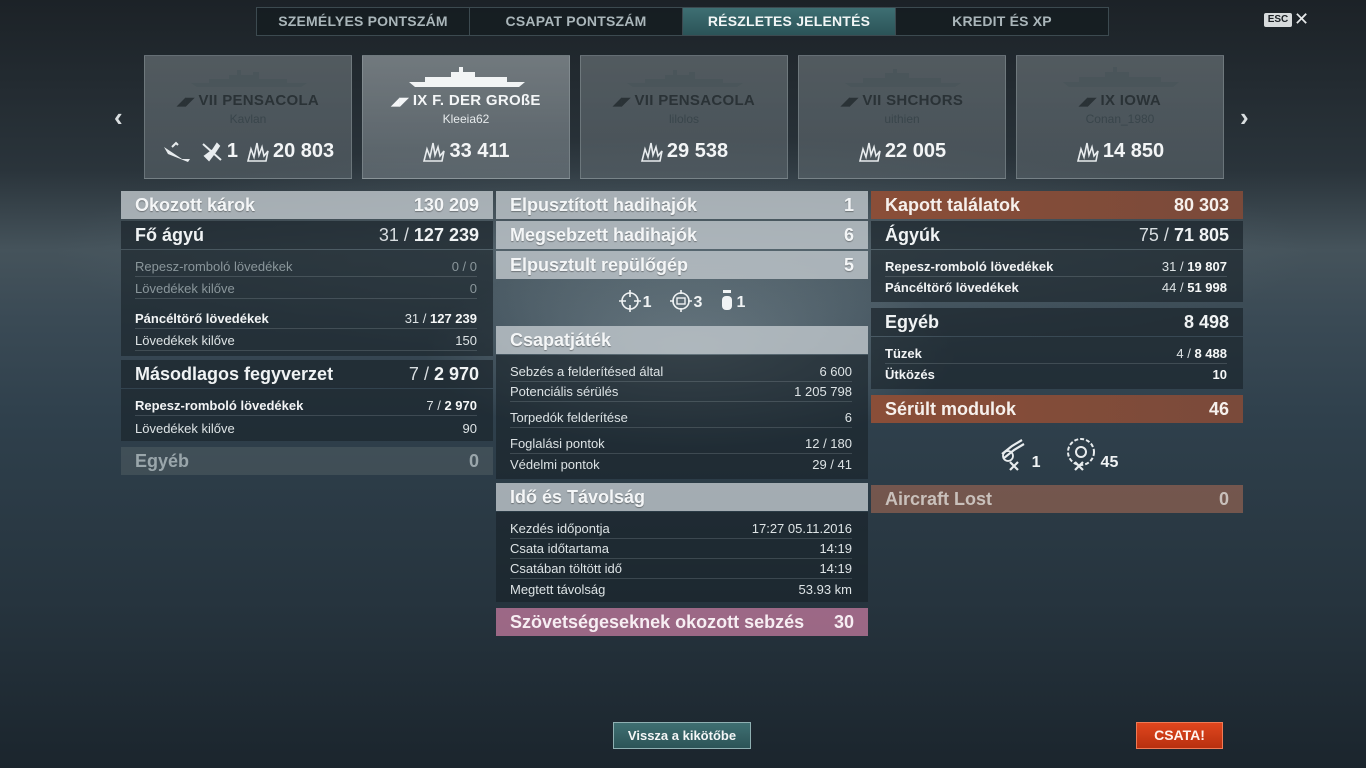 Image resolution: width=1366 pixels, height=768 pixels. Describe the element at coordinates (307, 205) in the screenshot. I see `damage-dealt-header: Okozott károk 130 209` at that location.